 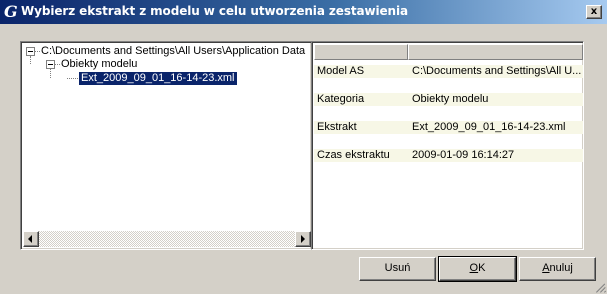 I want to click on property-name: Ekstrakt, so click(x=337, y=127).